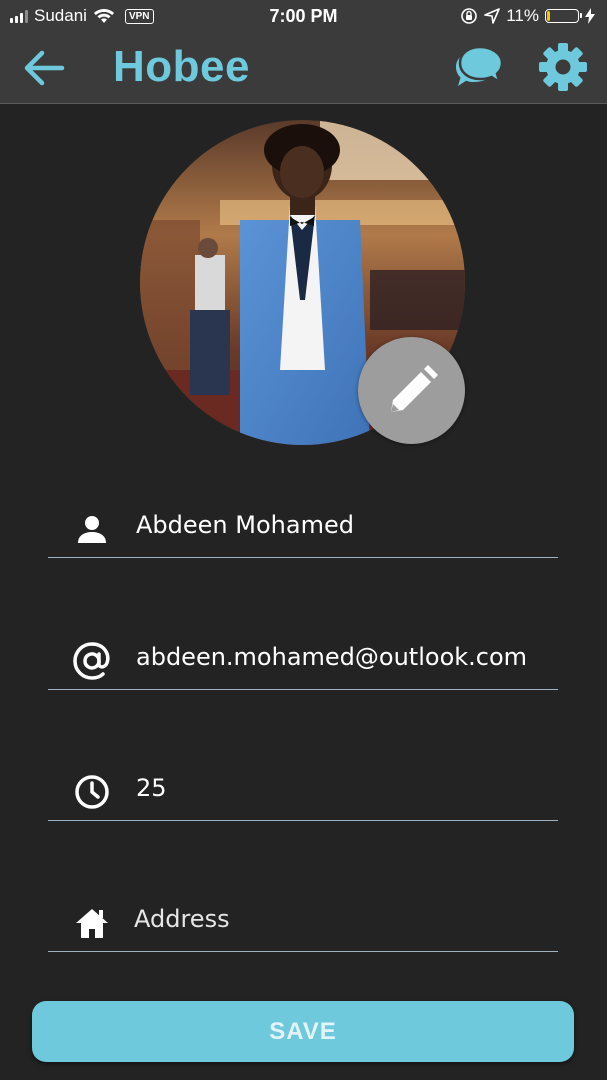  What do you see at coordinates (245, 525) in the screenshot?
I see `name-input: Abdeen Mohamed` at bounding box center [245, 525].